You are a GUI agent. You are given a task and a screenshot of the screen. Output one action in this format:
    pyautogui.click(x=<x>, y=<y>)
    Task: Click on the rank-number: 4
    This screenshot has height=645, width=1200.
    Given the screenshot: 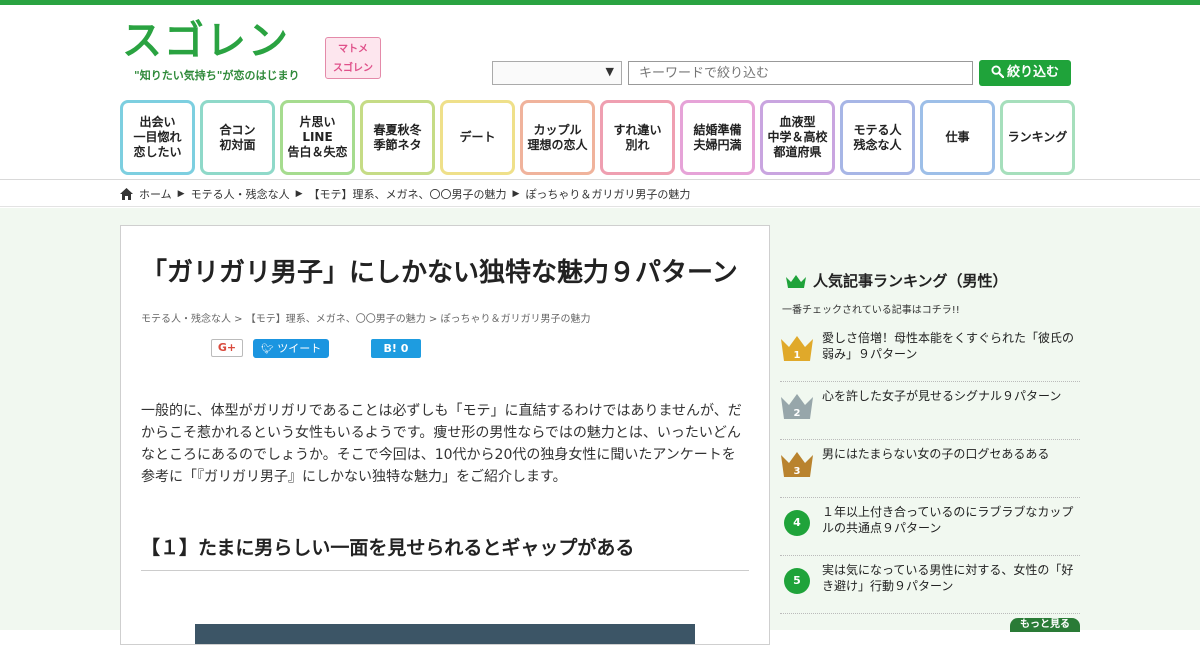 What is the action you would take?
    pyautogui.click(x=797, y=523)
    